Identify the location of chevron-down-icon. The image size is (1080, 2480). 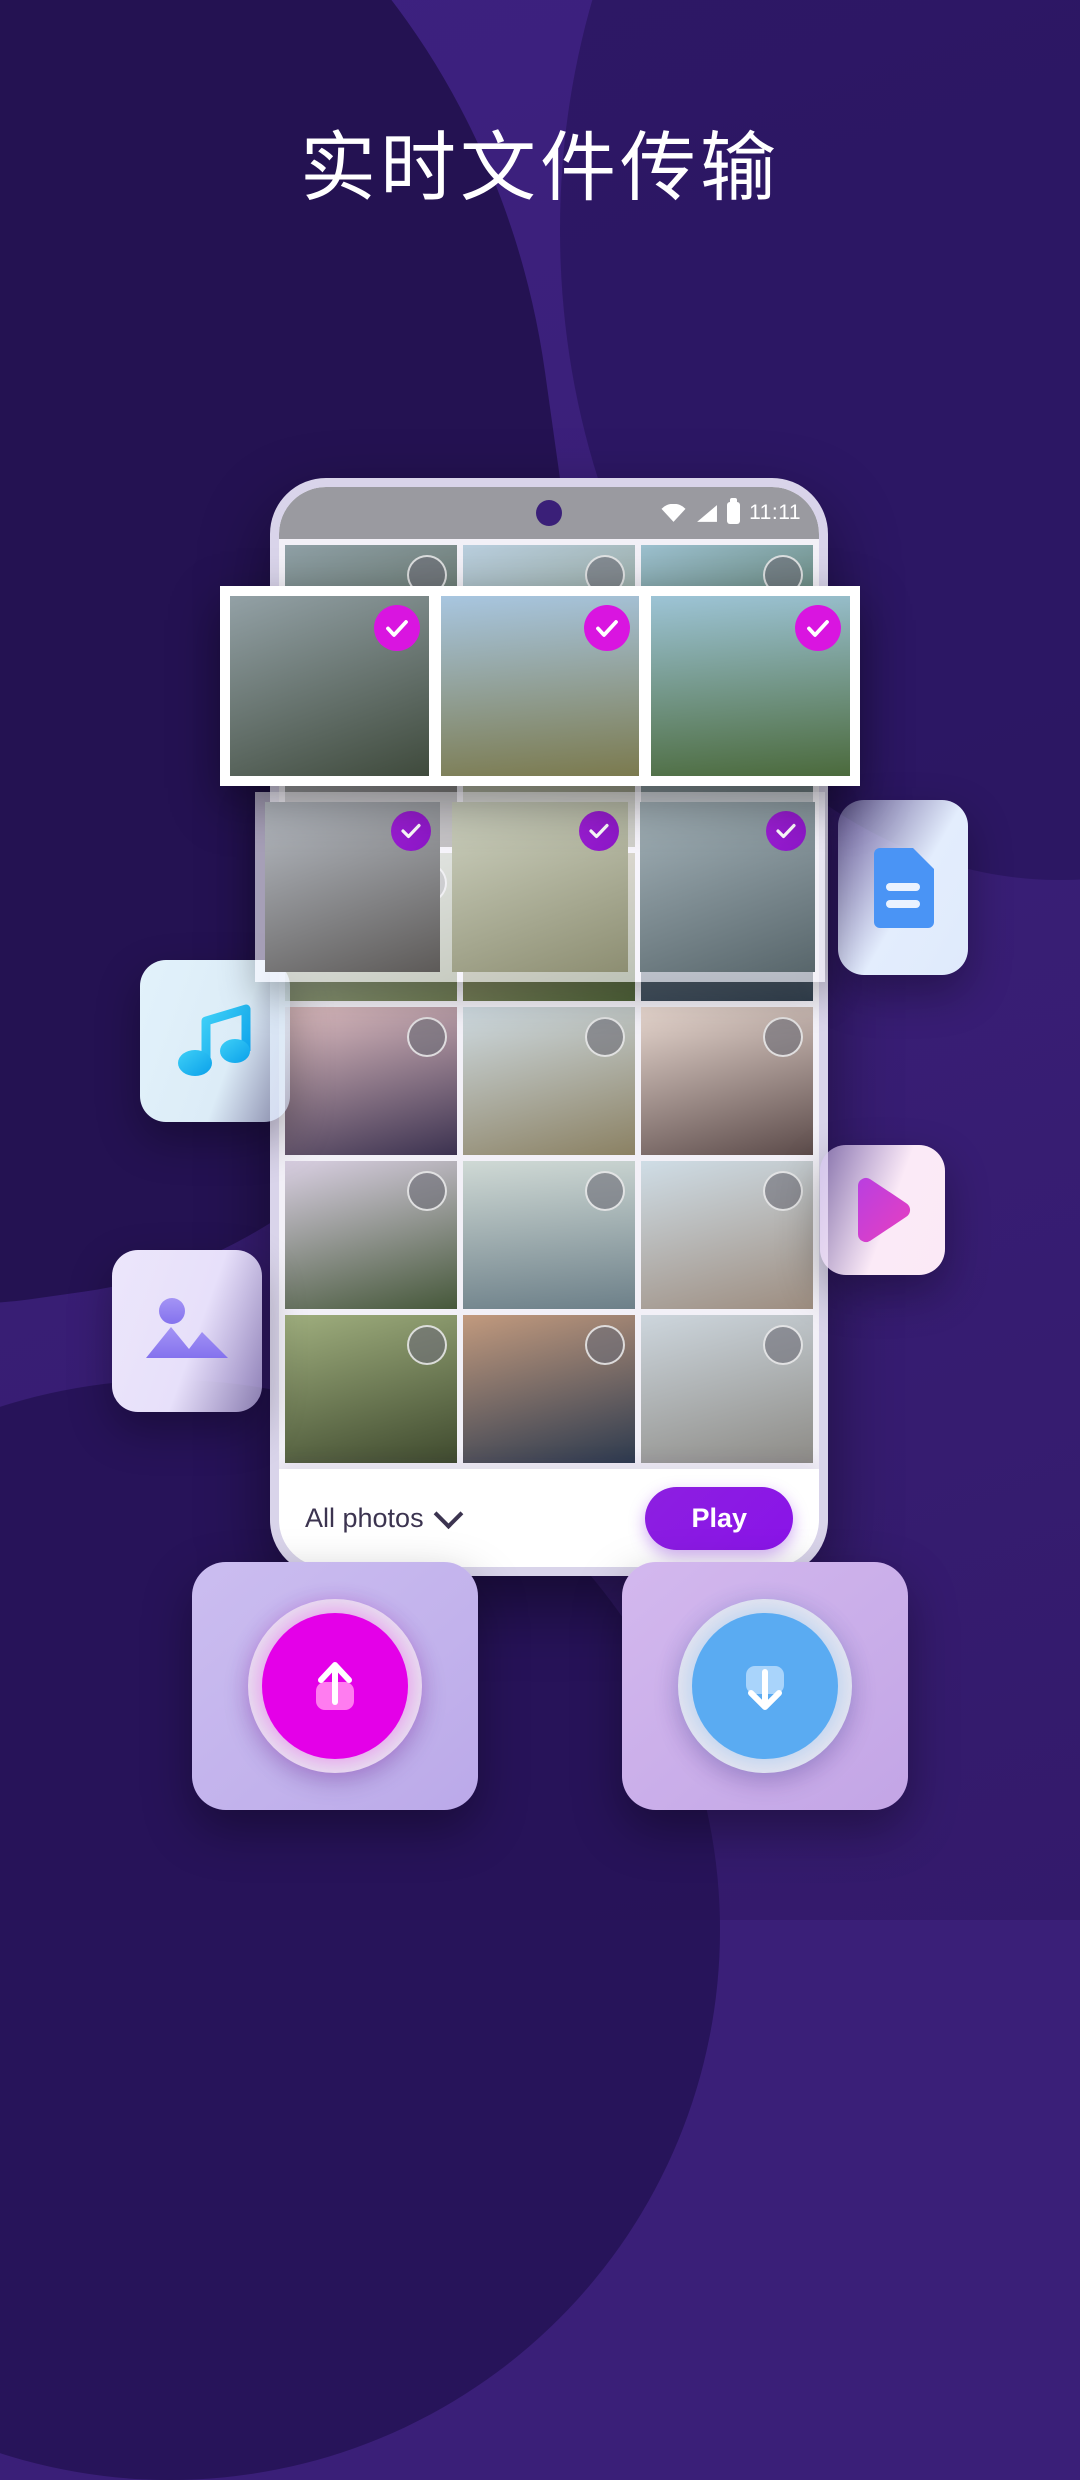
(448, 1513).